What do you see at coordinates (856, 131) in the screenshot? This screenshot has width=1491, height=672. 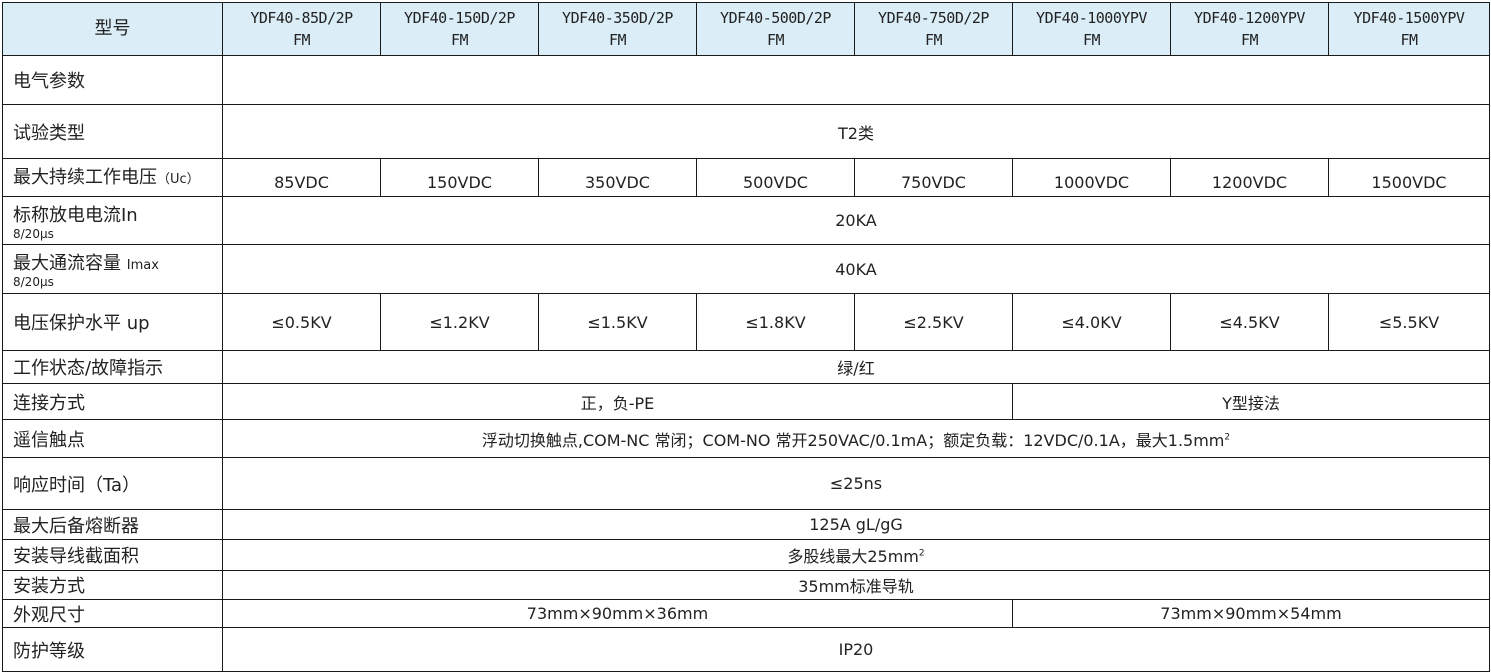 I see `value-test-type: T2类` at bounding box center [856, 131].